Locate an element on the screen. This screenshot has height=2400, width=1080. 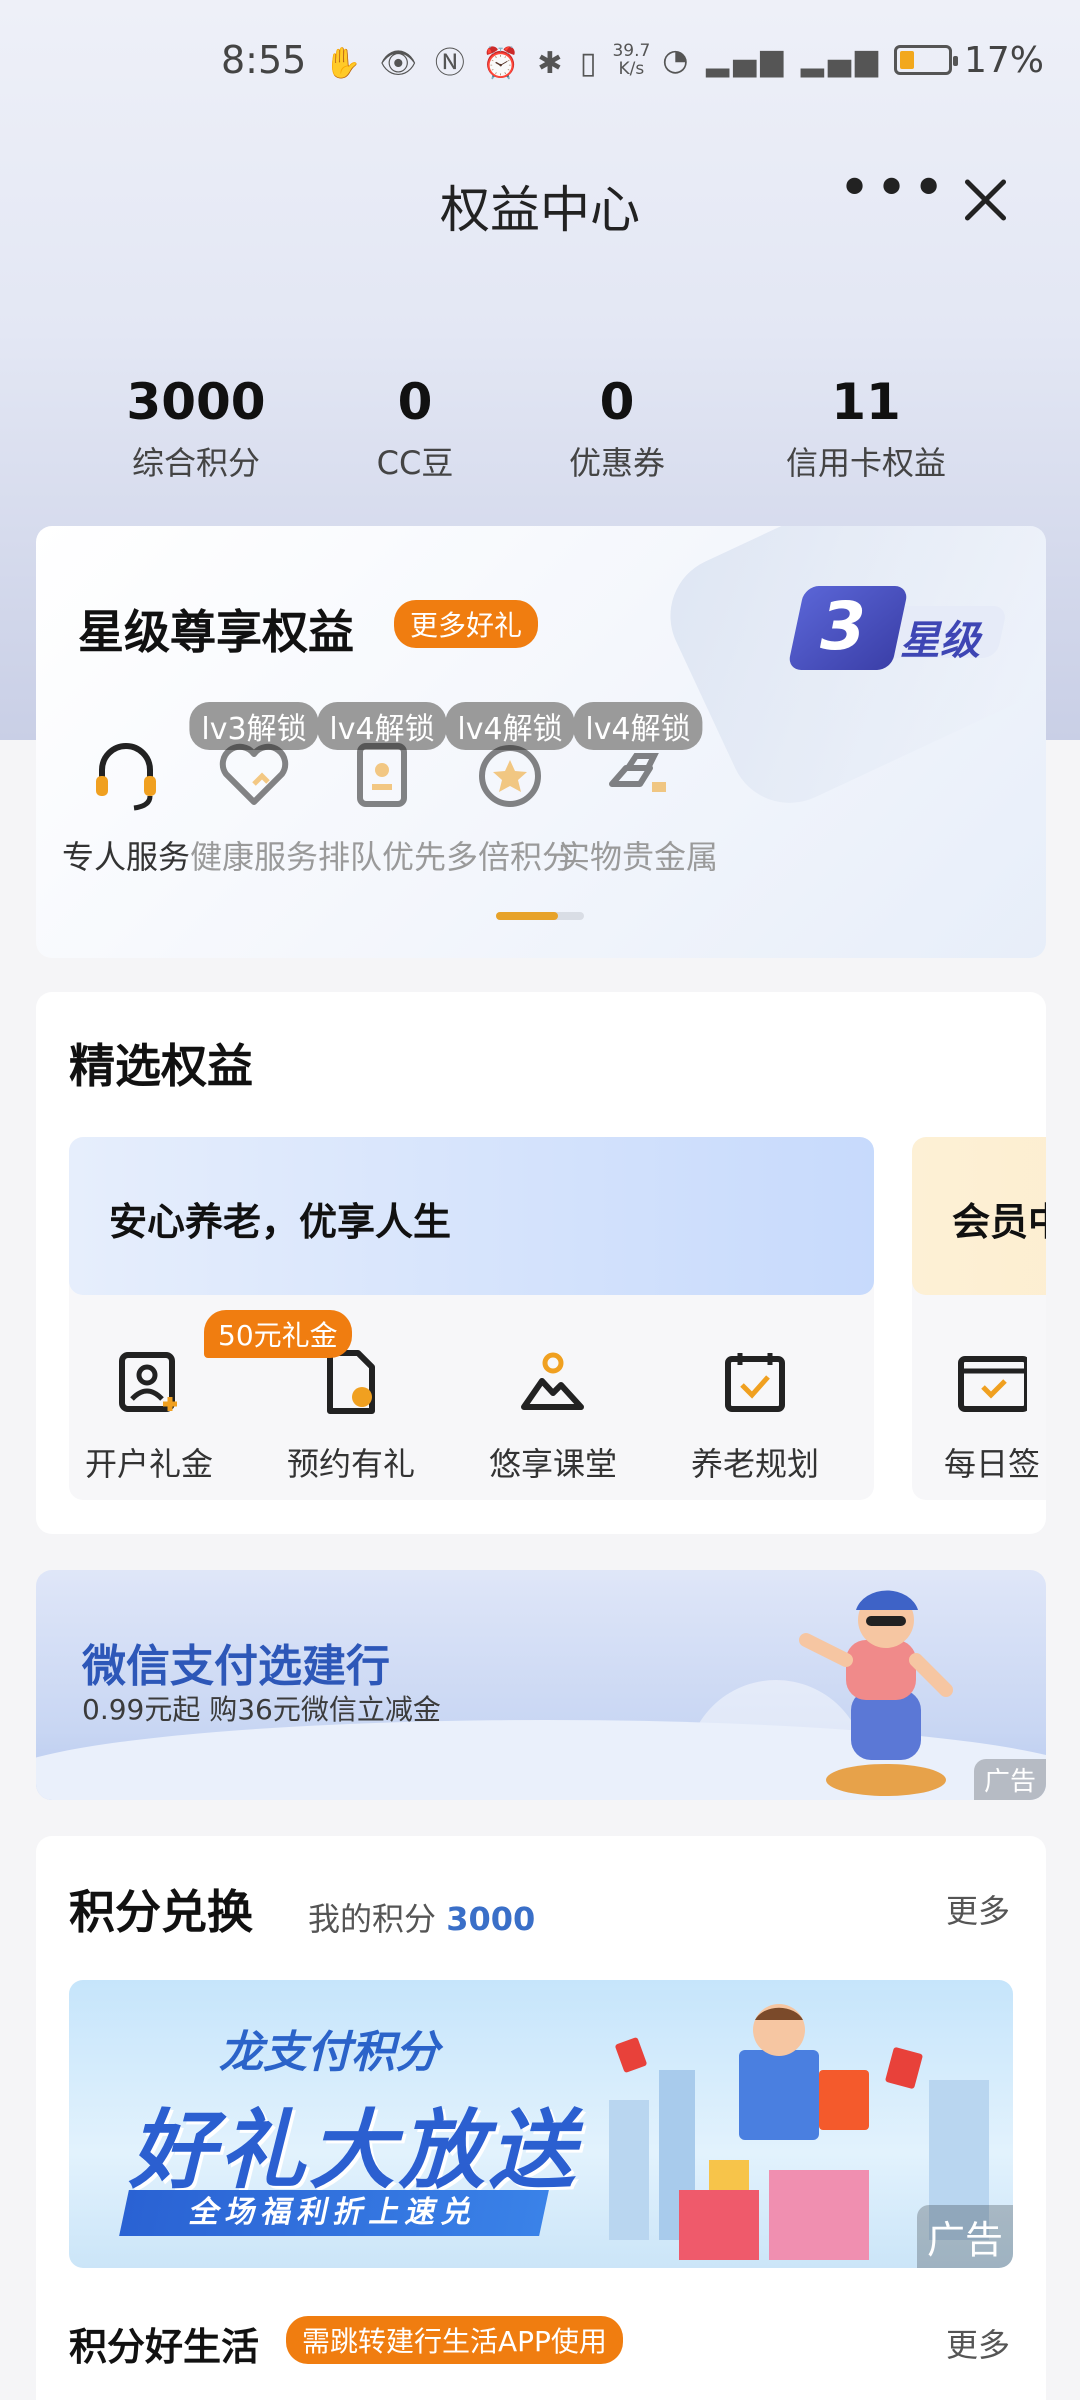
item-account-gift: 开户礼金 is located at coordinates (149, 1416).